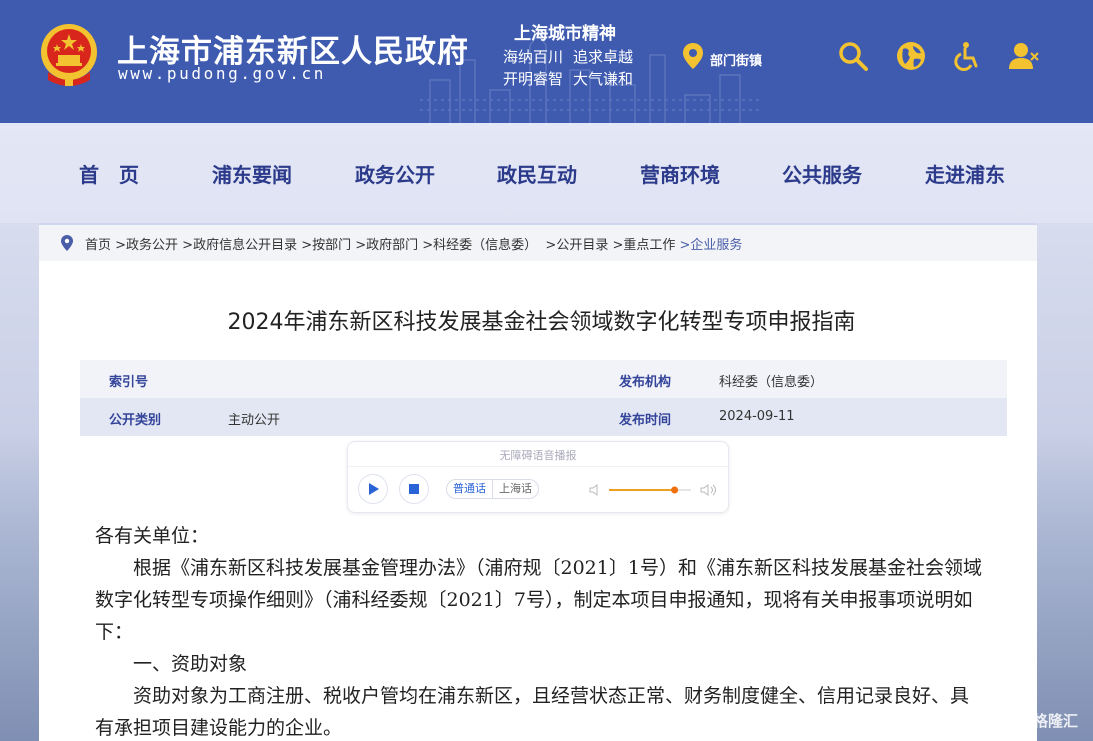 This screenshot has width=1093, height=741. What do you see at coordinates (603, 79) in the screenshot?
I see `city-spirit-line: 大气谦和` at bounding box center [603, 79].